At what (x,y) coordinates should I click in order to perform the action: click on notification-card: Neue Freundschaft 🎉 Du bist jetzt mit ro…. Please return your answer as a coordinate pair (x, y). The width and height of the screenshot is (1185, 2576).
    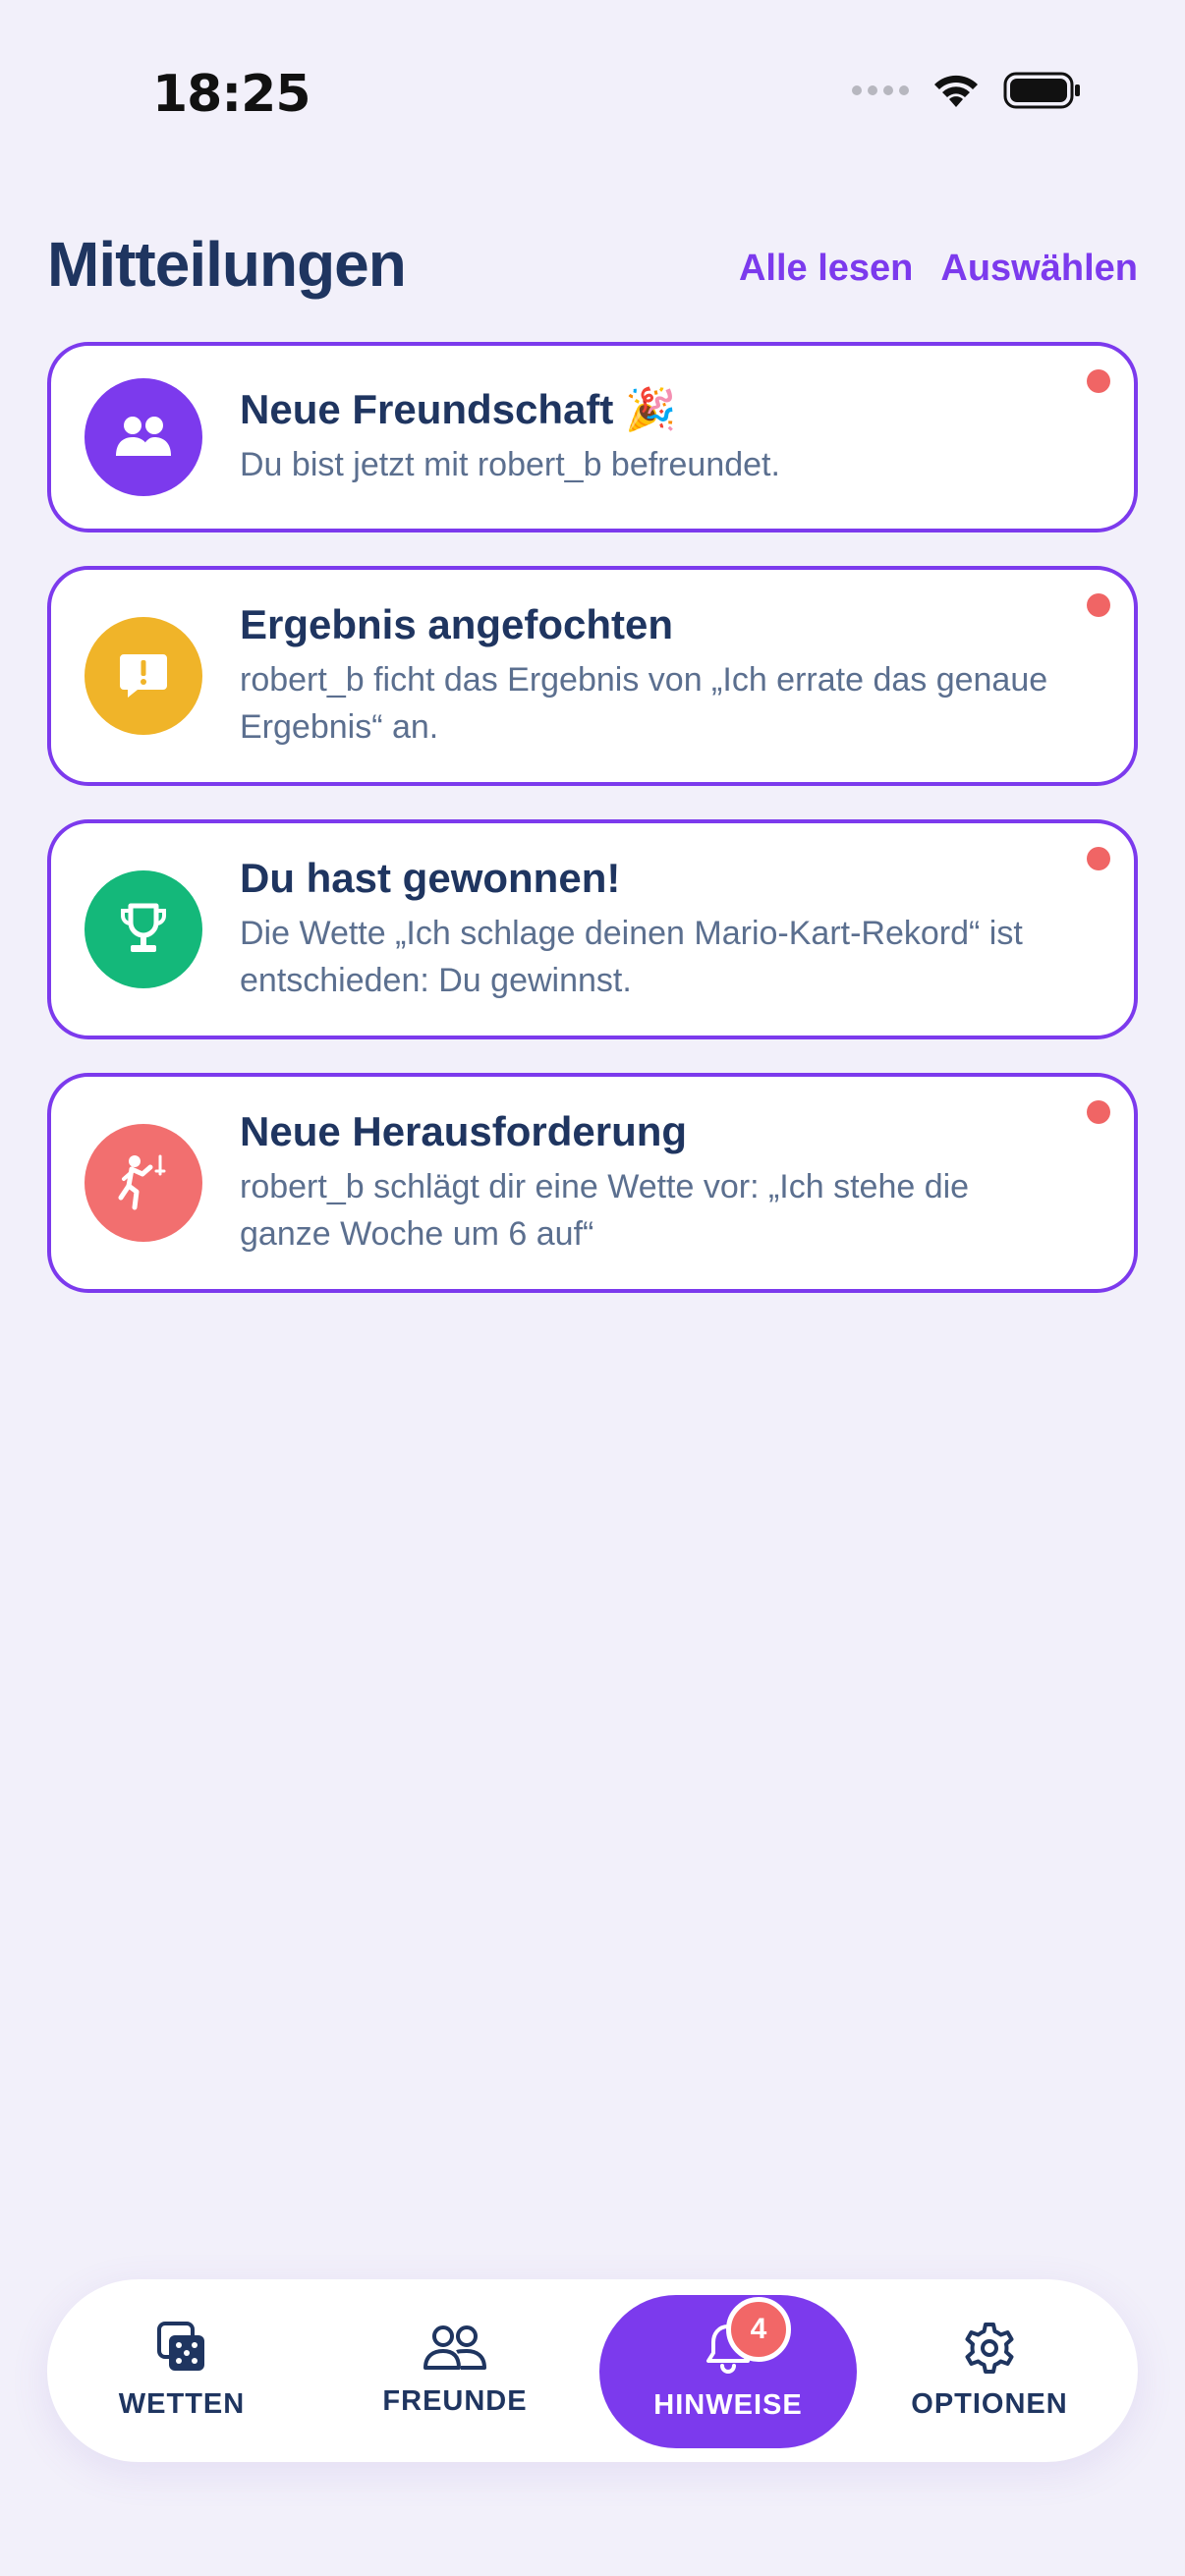
    Looking at the image, I should click on (592, 437).